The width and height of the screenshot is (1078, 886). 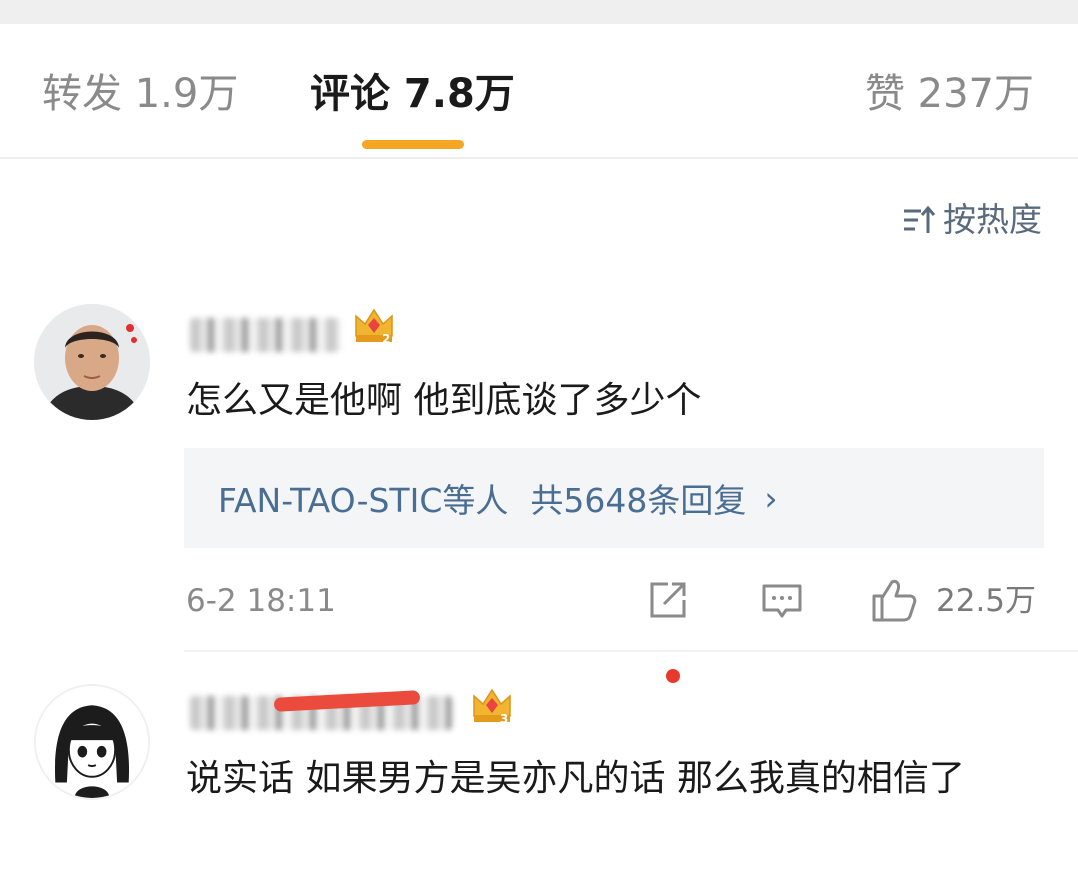 I want to click on chevron-right-icon: ›, so click(x=770, y=498).